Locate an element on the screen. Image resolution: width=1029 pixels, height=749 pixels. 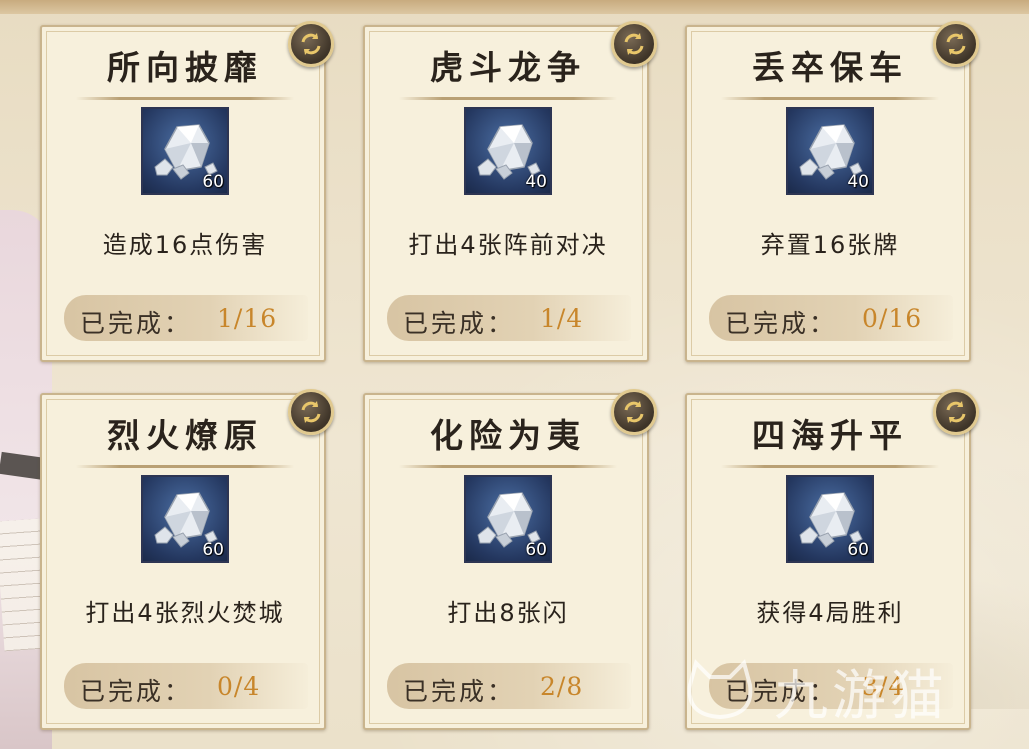
task-card: 烈火燎原 60 打出4张烈火焚城 已完成： 0/4 is located at coordinates (187, 559).